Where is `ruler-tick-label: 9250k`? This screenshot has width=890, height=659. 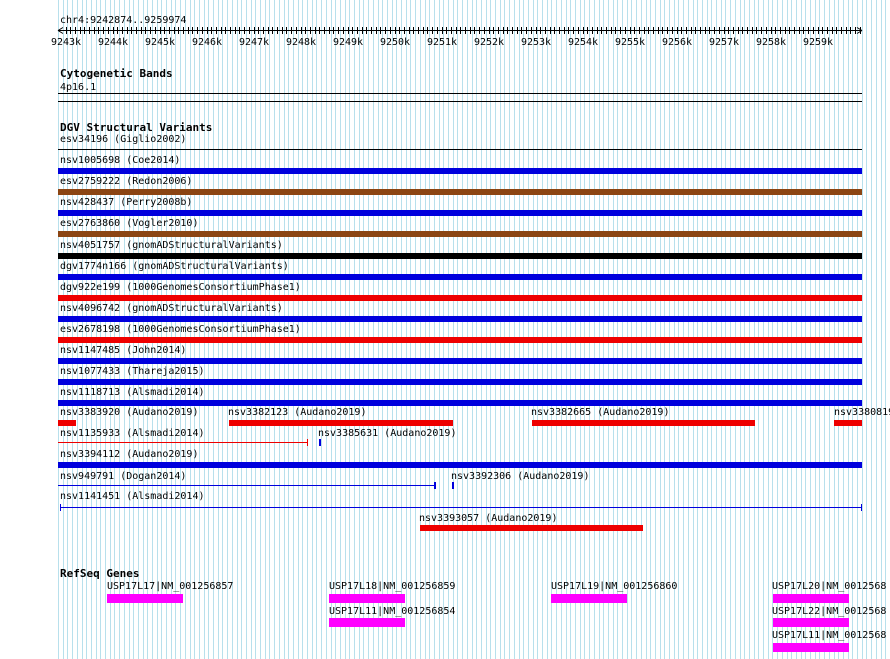 ruler-tick-label: 9250k is located at coordinates (395, 42).